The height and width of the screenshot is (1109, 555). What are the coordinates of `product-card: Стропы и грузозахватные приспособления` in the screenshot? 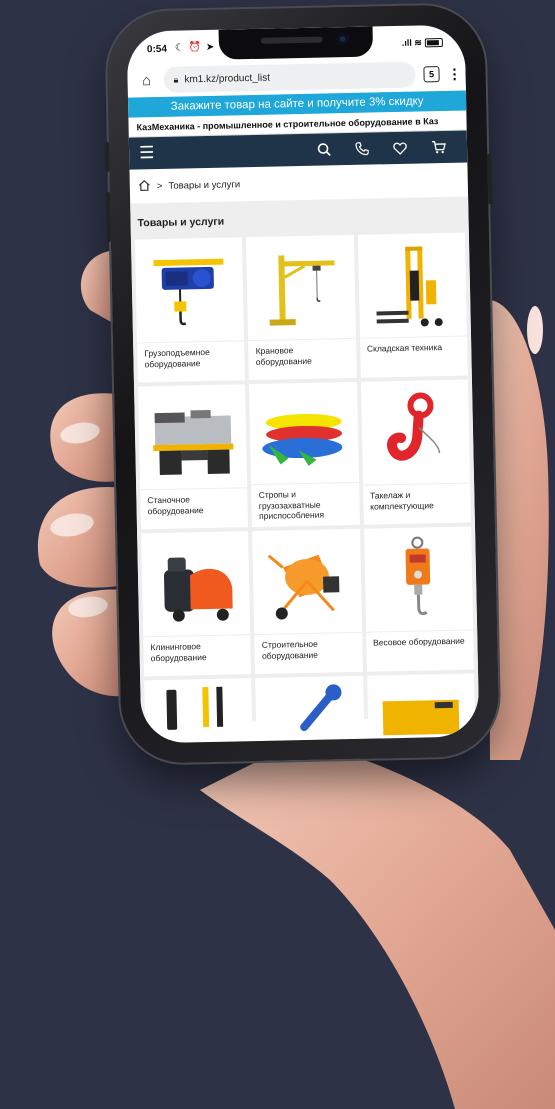 It's located at (304, 454).